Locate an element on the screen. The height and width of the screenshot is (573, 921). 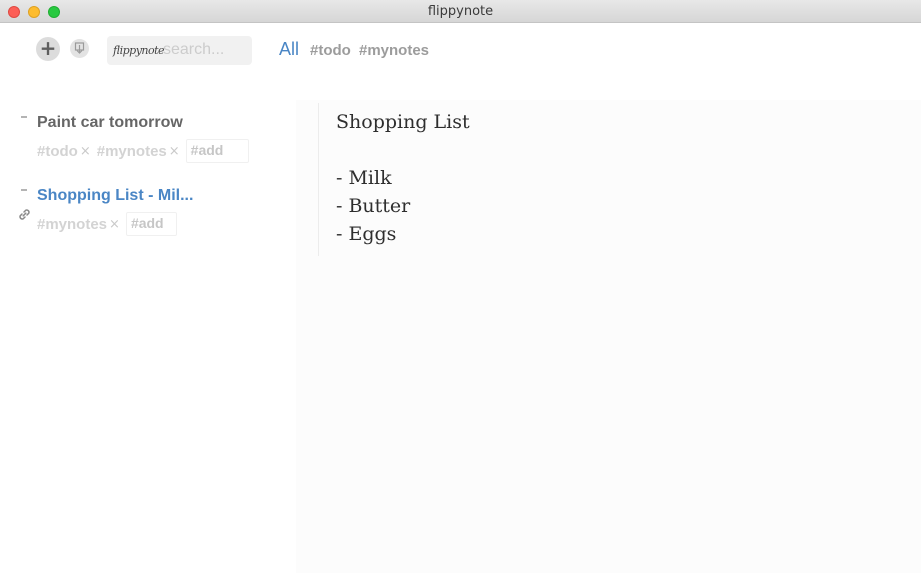
search-box: flippynote is located at coordinates (179, 50).